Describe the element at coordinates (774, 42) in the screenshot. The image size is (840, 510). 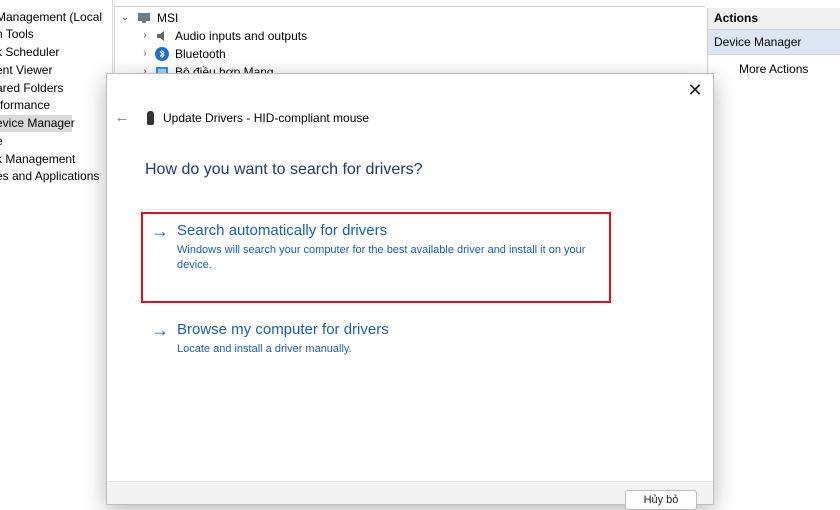
I see `actions-section-device-manager: Device Manager` at that location.